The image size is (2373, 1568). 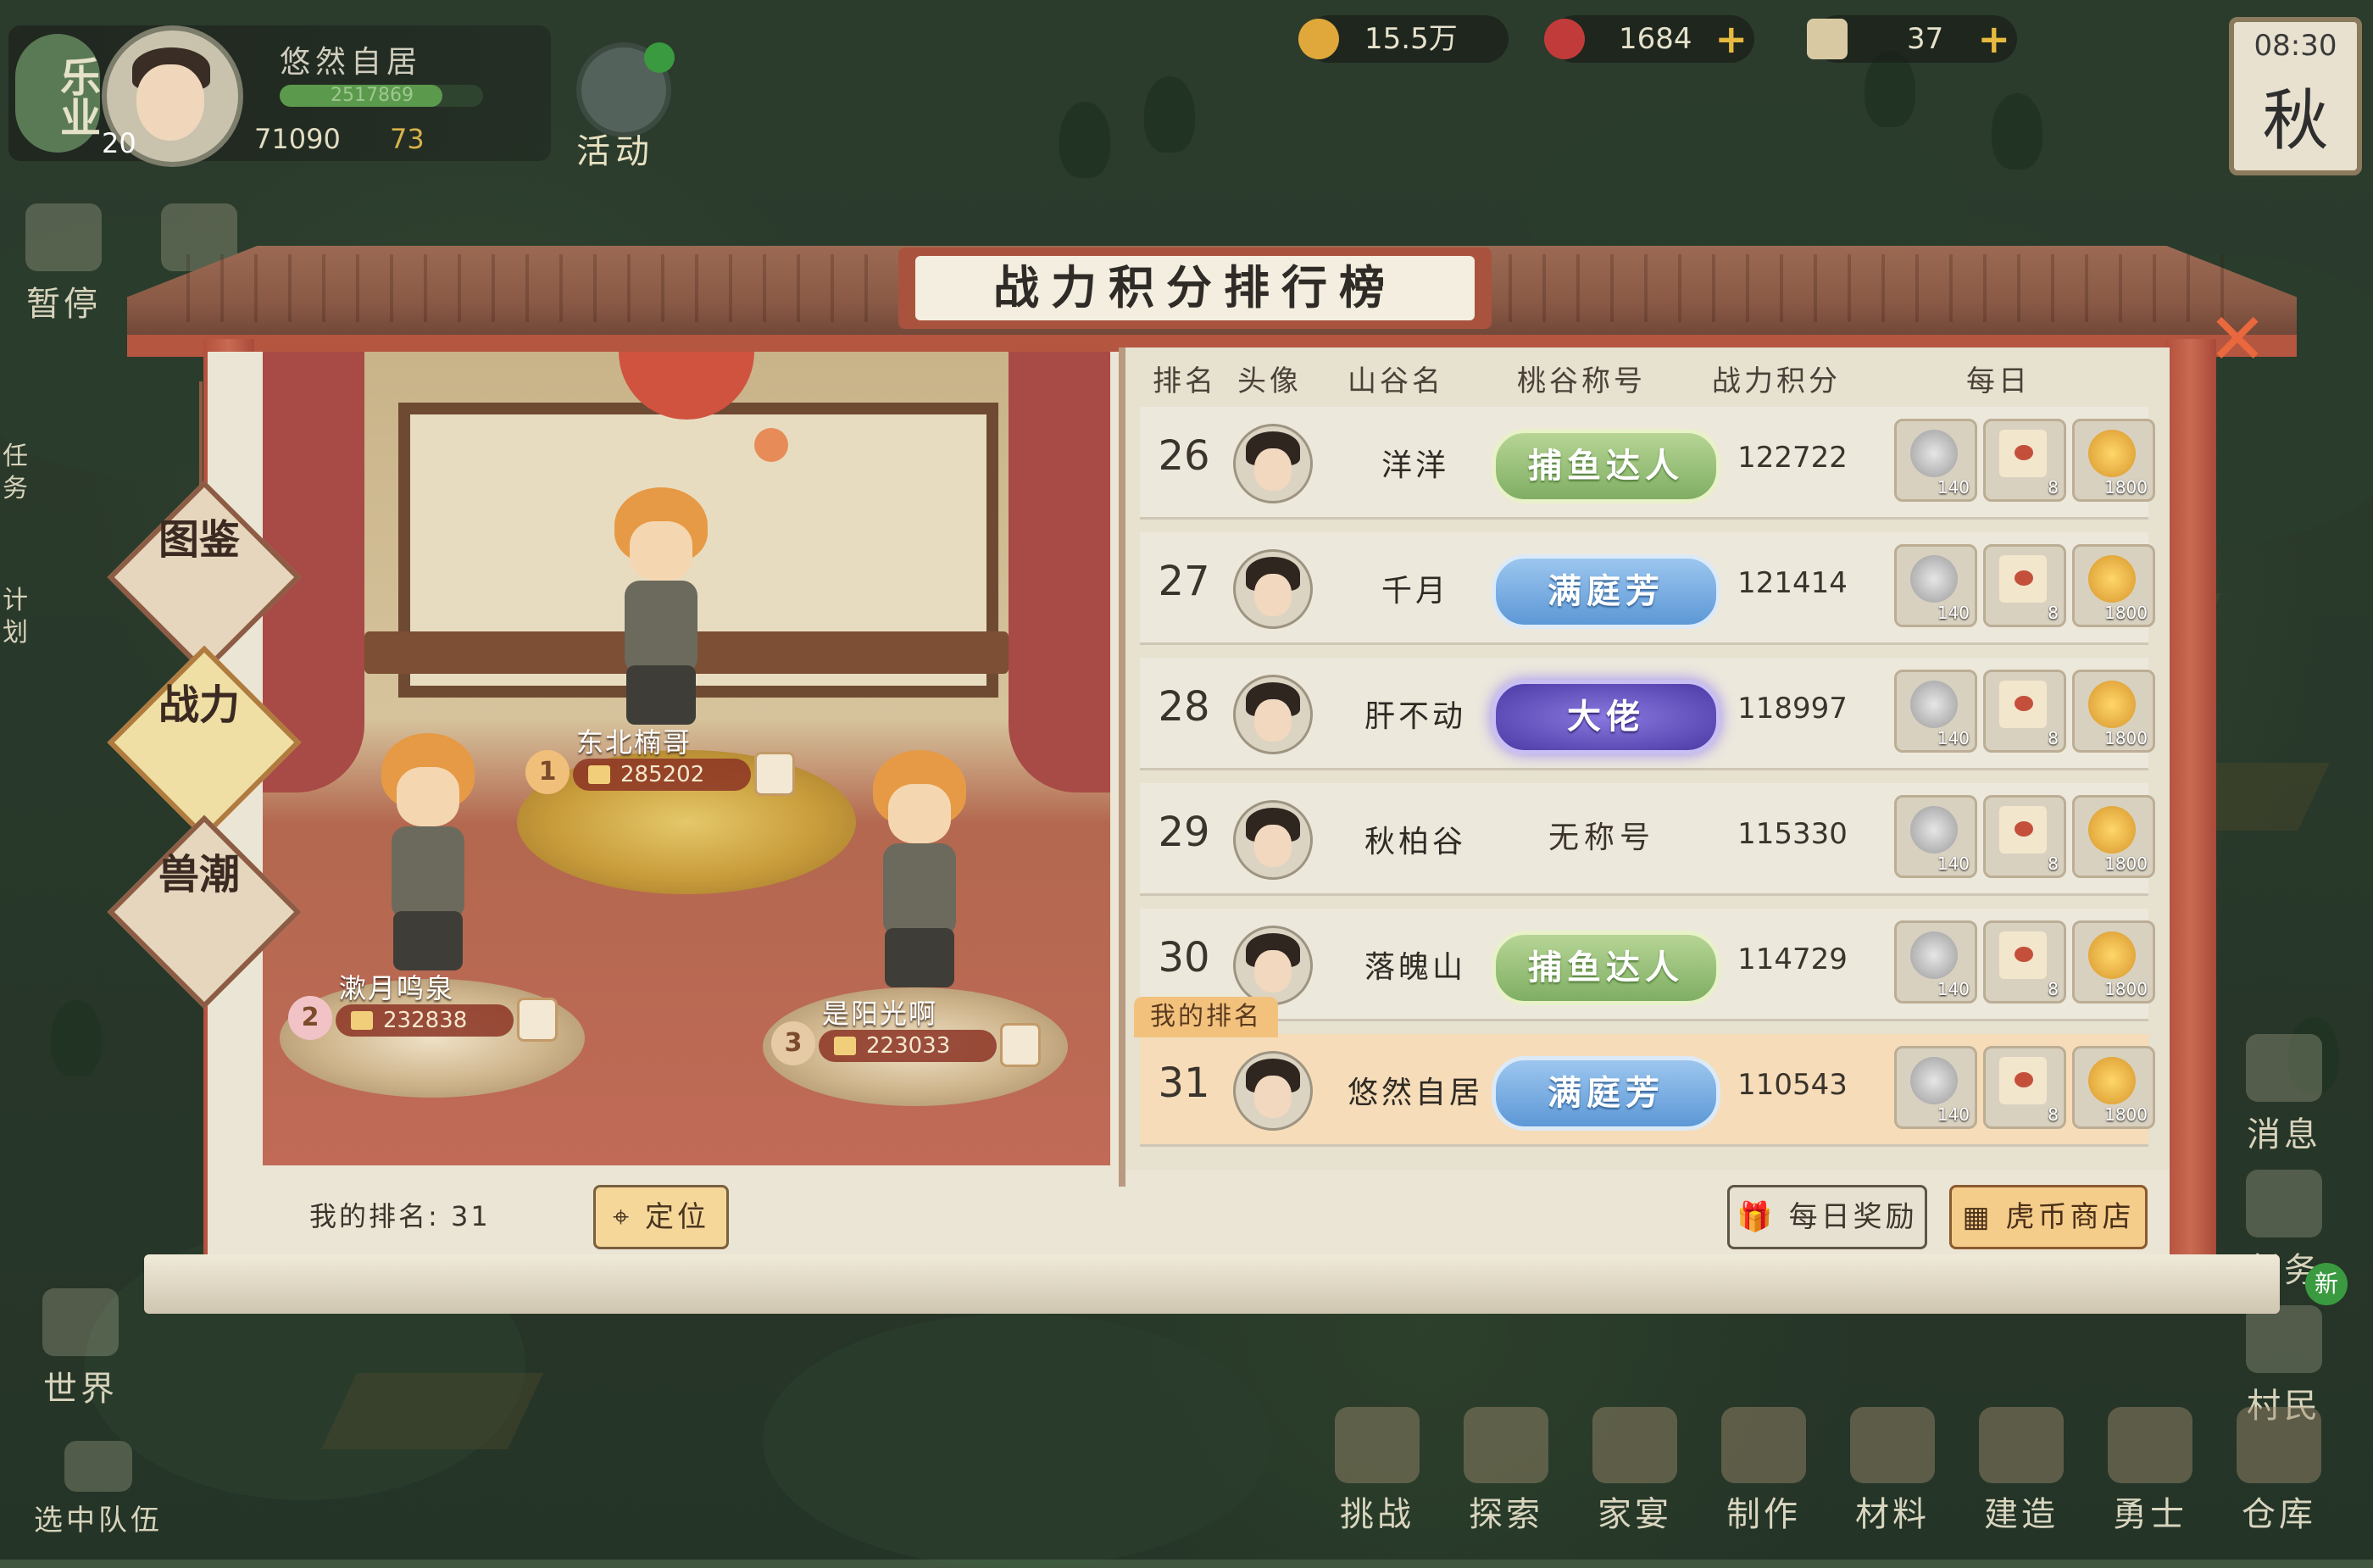 I want to click on add-gems-button: +, so click(x=1731, y=39).